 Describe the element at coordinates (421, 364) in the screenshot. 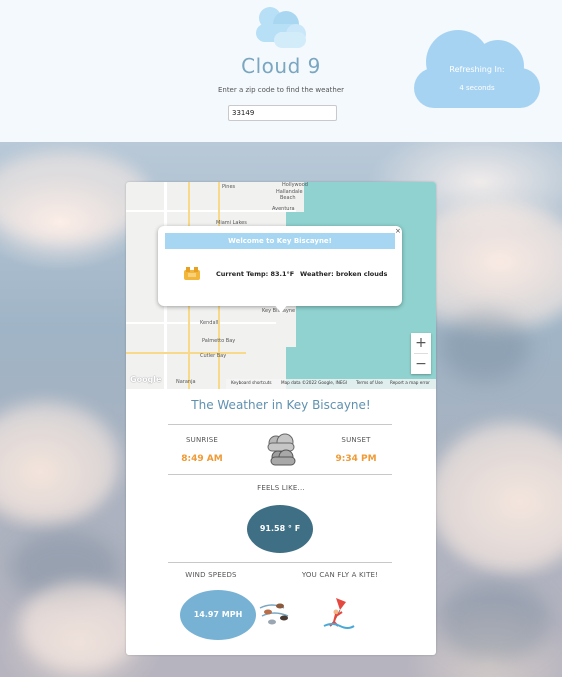

I see `zoom-out-button: −` at that location.